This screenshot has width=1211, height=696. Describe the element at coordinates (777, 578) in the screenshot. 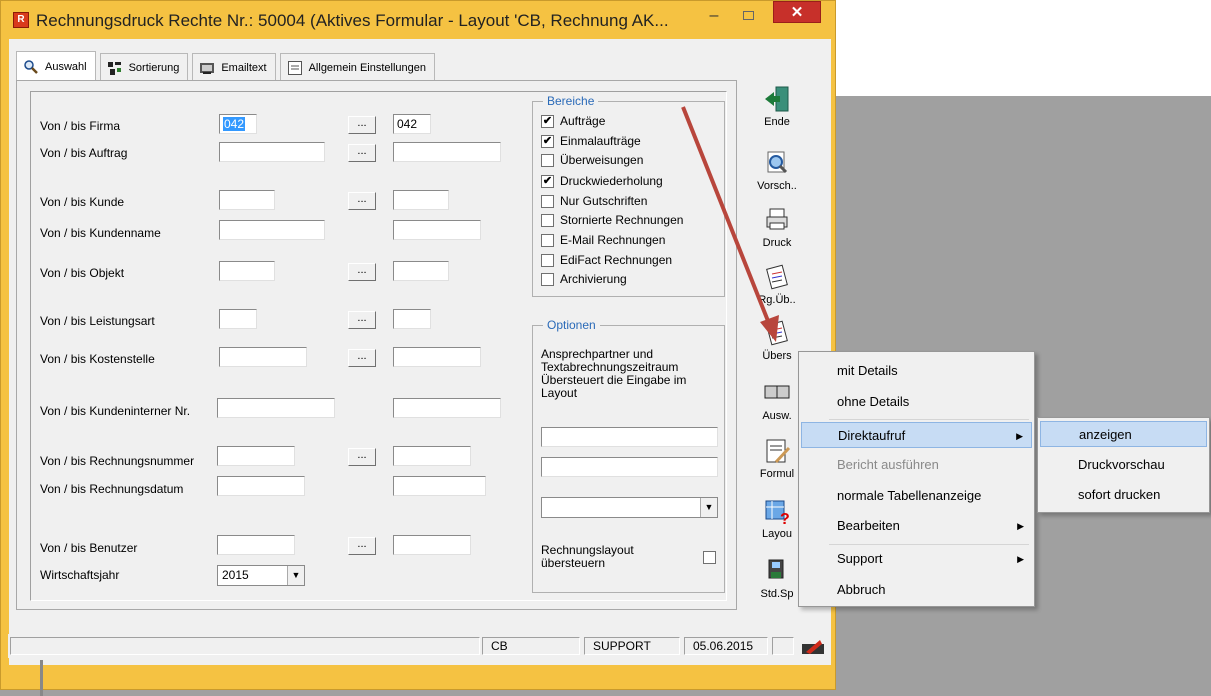

I see `std-speichern-button: Std.Sp` at that location.